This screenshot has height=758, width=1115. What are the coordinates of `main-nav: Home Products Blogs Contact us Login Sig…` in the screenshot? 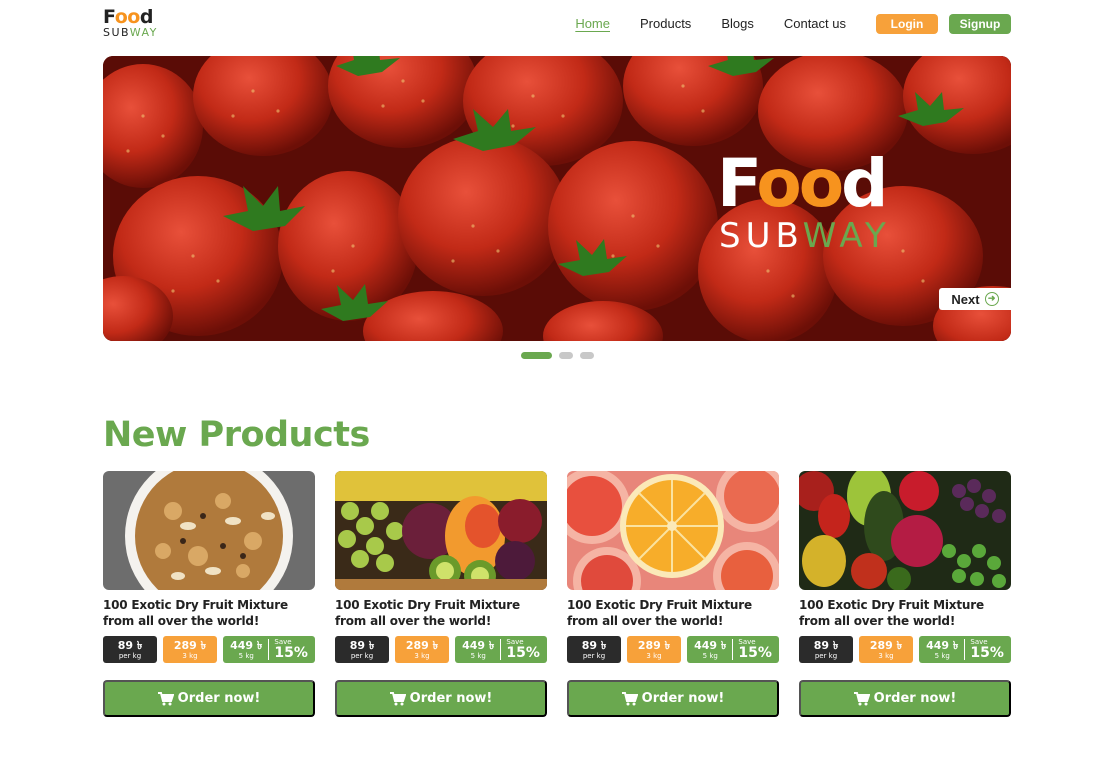 It's located at (793, 24).